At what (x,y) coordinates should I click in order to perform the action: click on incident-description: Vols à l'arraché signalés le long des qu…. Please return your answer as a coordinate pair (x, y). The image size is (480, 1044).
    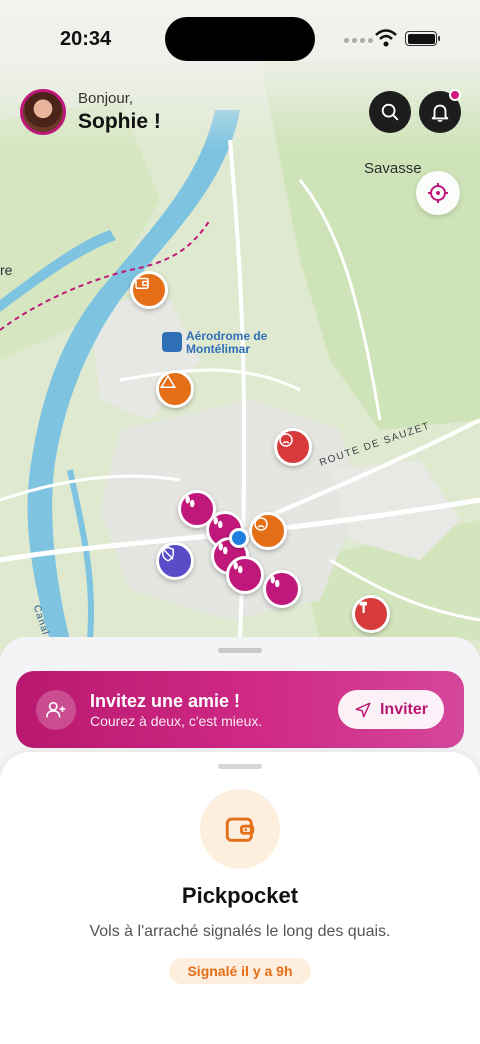
    Looking at the image, I should click on (240, 931).